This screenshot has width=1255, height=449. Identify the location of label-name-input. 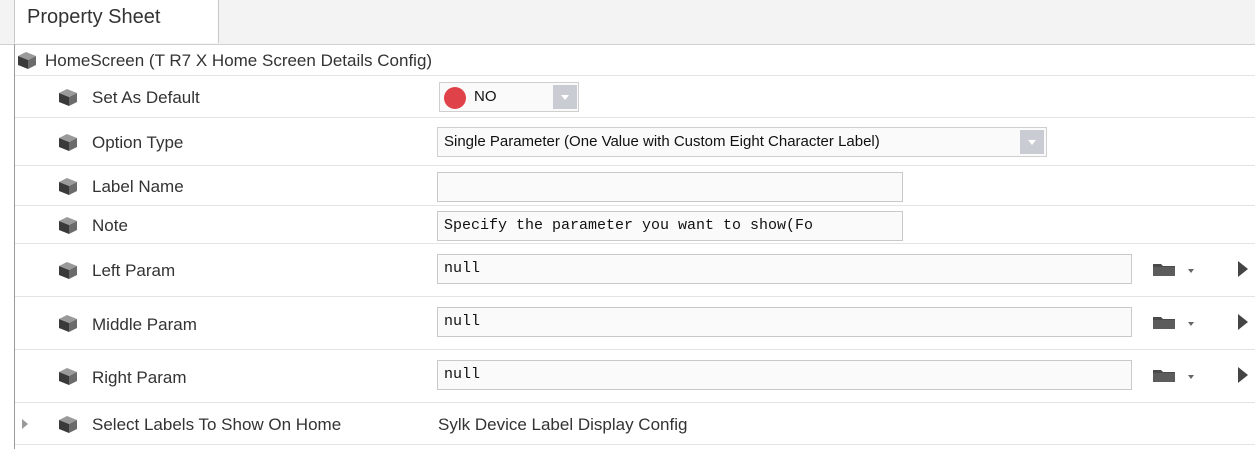
(670, 187).